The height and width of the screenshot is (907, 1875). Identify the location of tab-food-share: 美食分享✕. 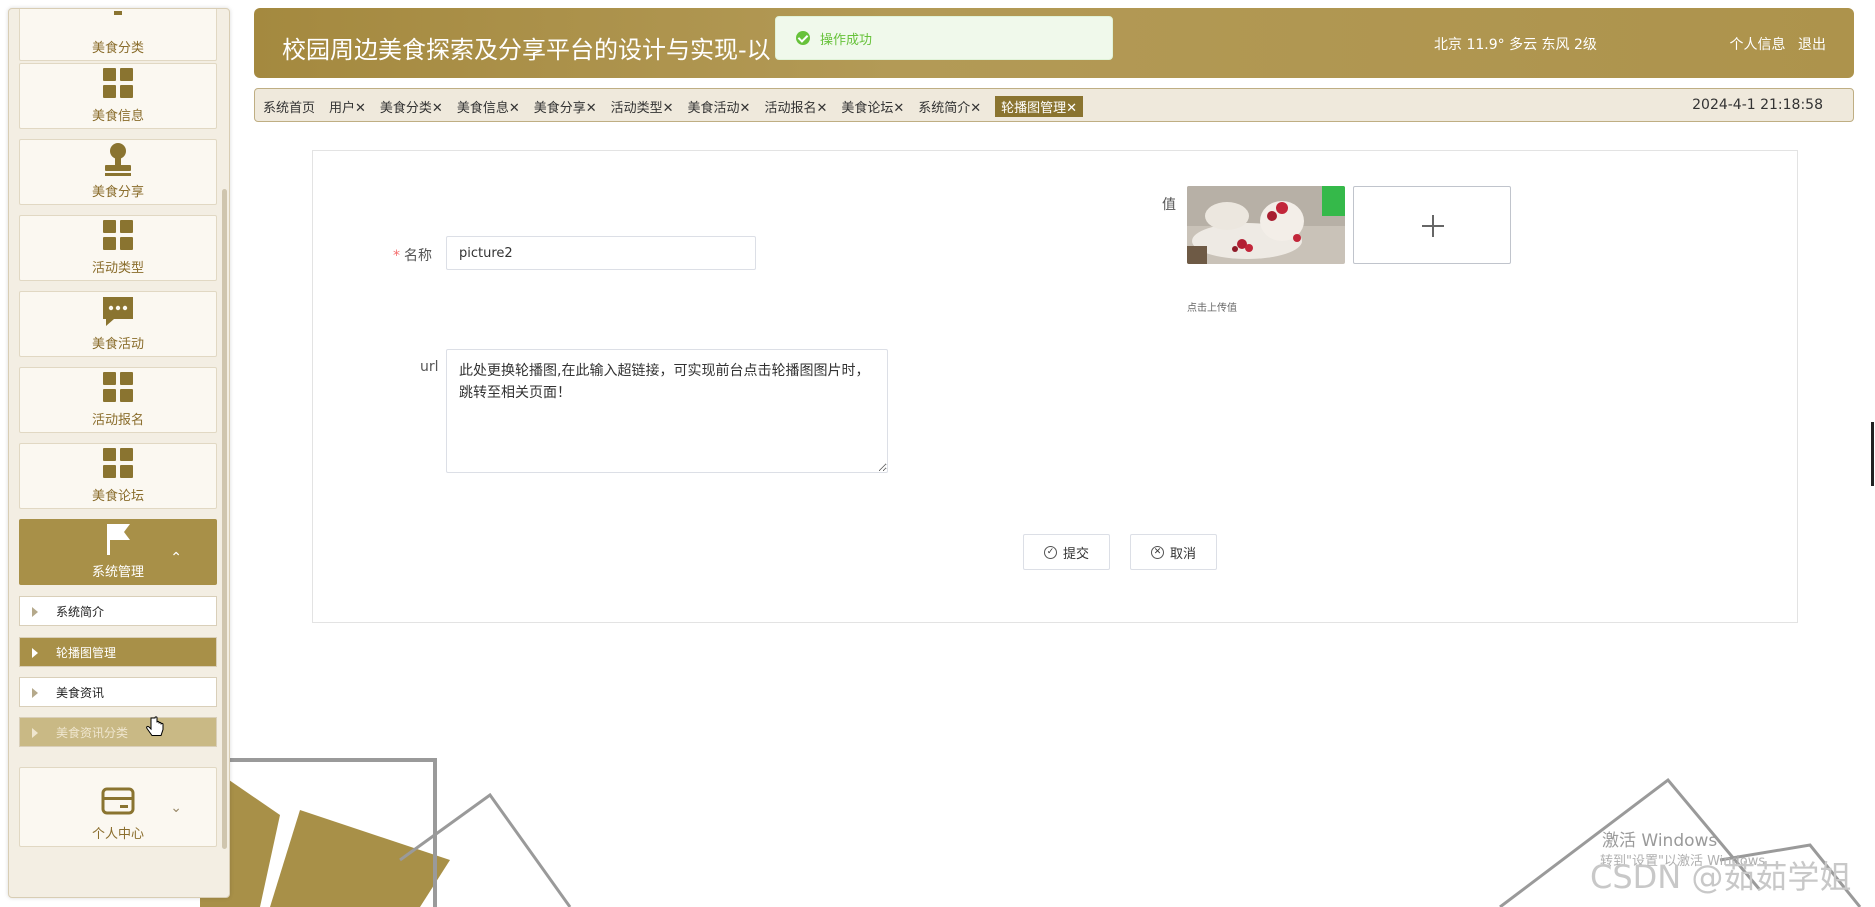
(565, 107).